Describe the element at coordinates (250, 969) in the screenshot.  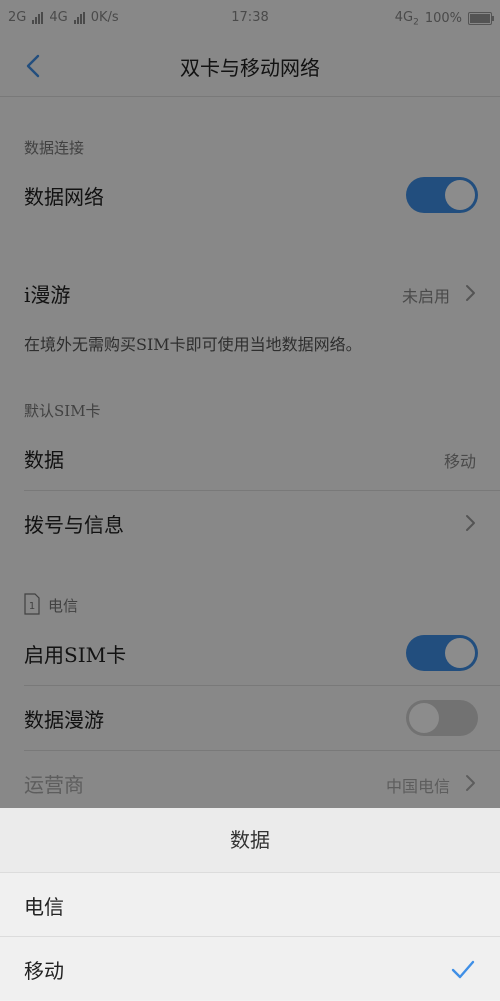
I see `sheet-option-mobile: 移动` at that location.